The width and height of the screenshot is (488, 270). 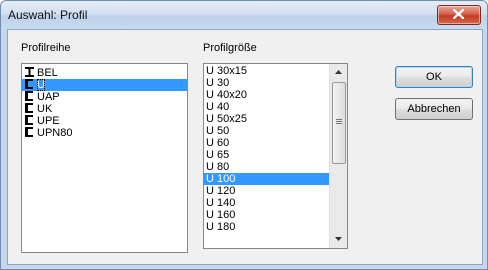 What do you see at coordinates (275, 179) in the screenshot?
I see `profilgroesse-item: U 100` at bounding box center [275, 179].